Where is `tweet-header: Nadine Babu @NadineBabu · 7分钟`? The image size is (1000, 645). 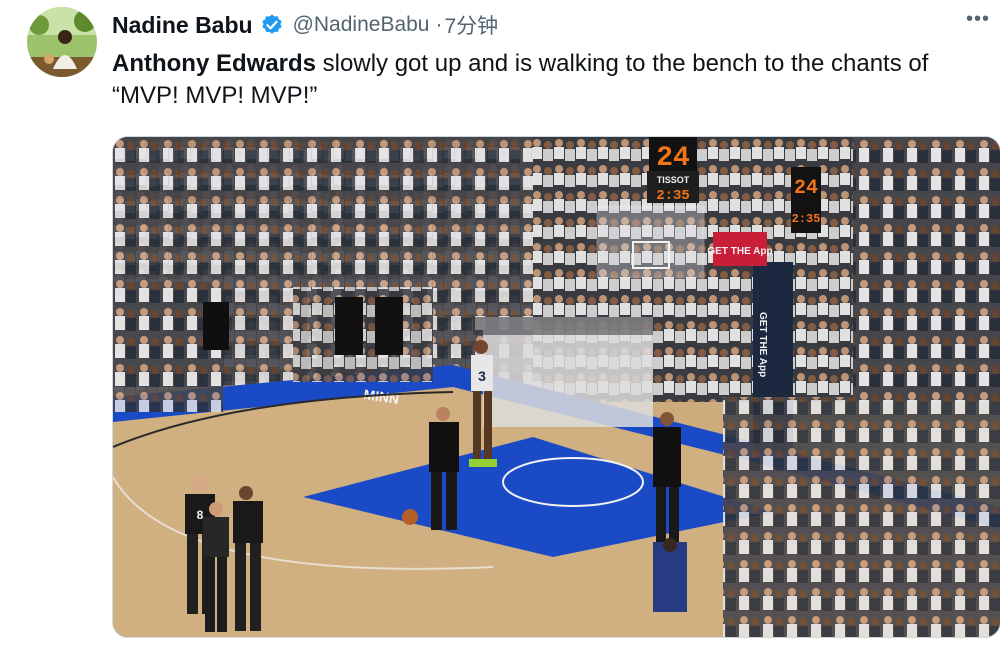
tweet-header: Nadine Babu @NadineBabu · 7分钟 is located at coordinates (305, 25).